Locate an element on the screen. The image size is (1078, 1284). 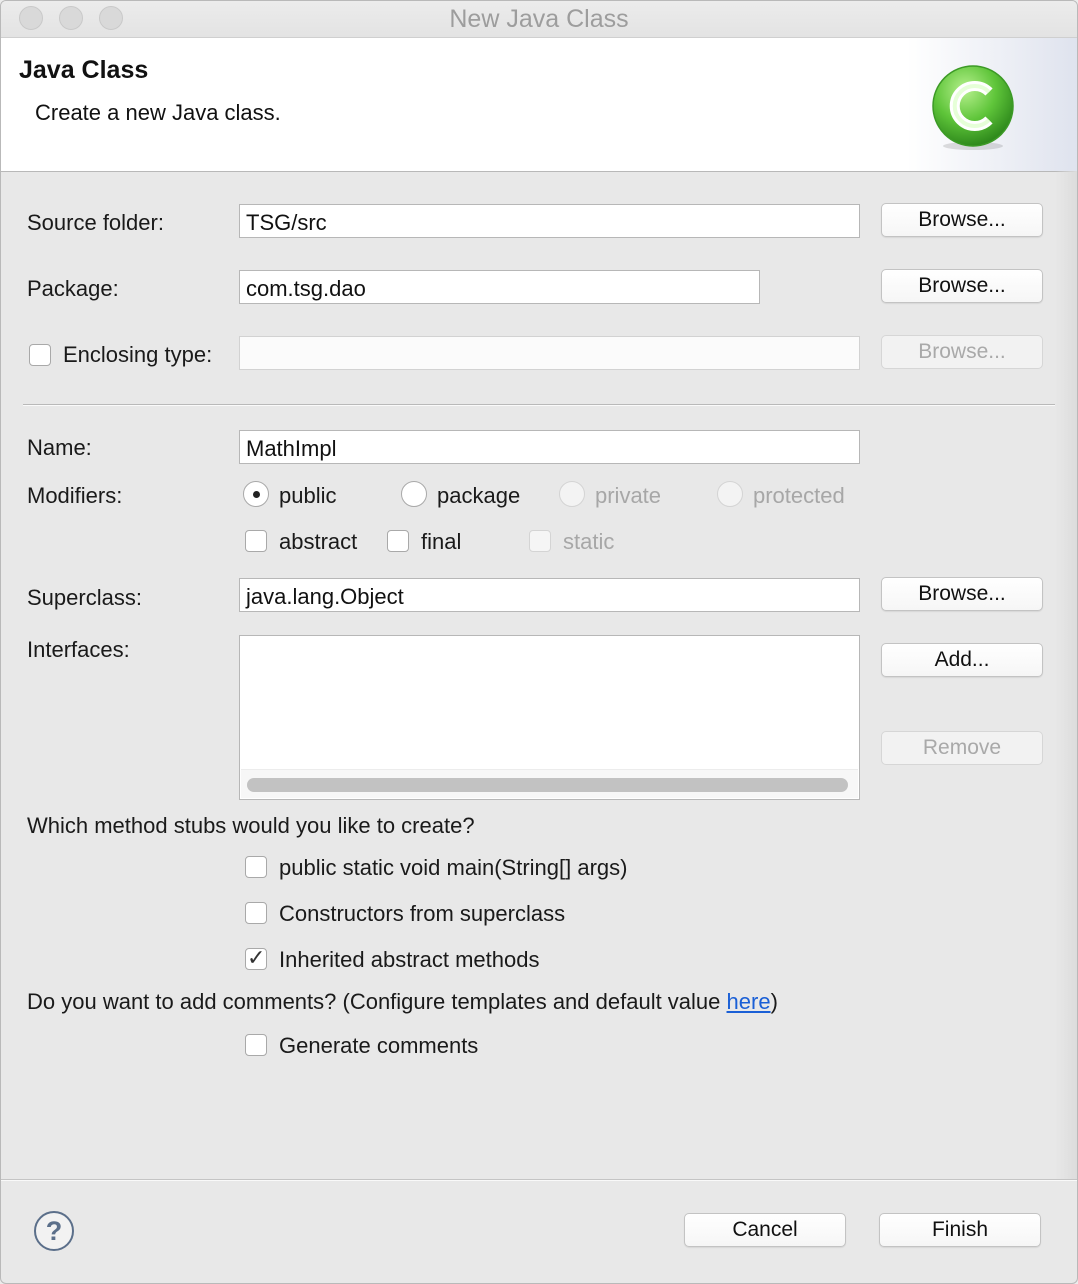
modifiers-label: Modifiers: is located at coordinates (75, 495).